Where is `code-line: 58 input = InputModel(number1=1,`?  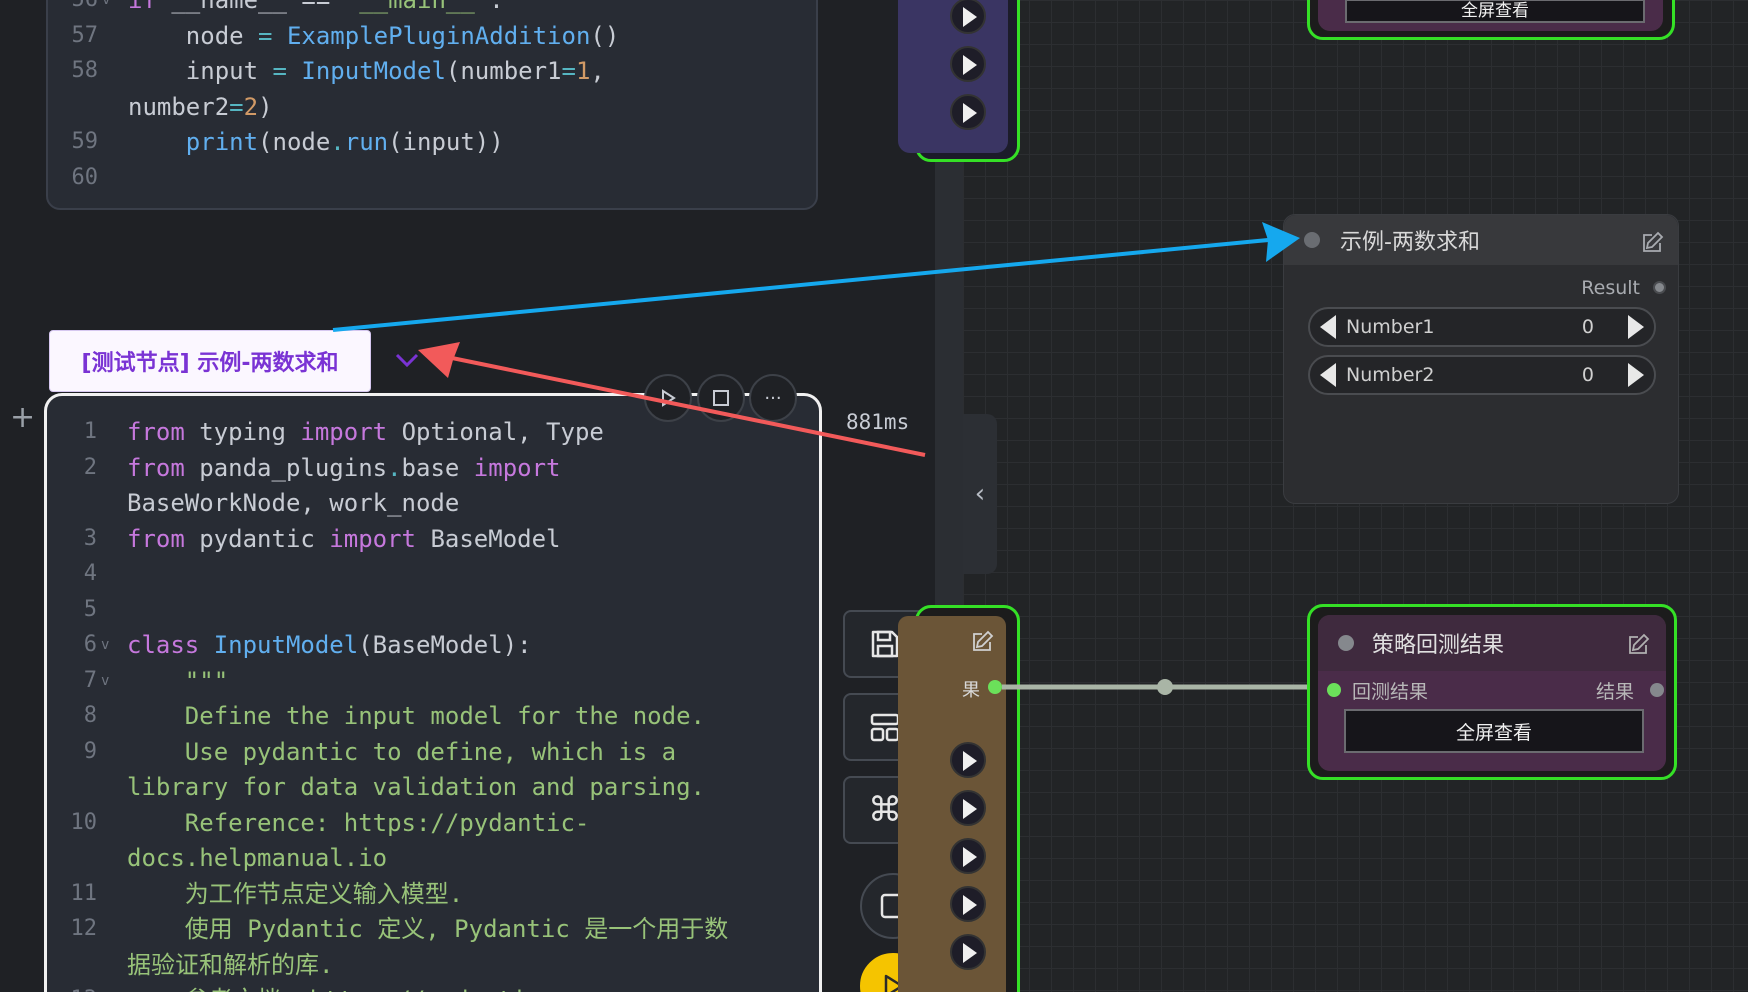
code-line: 58 input = InputModel(number1=1, is located at coordinates (432, 71).